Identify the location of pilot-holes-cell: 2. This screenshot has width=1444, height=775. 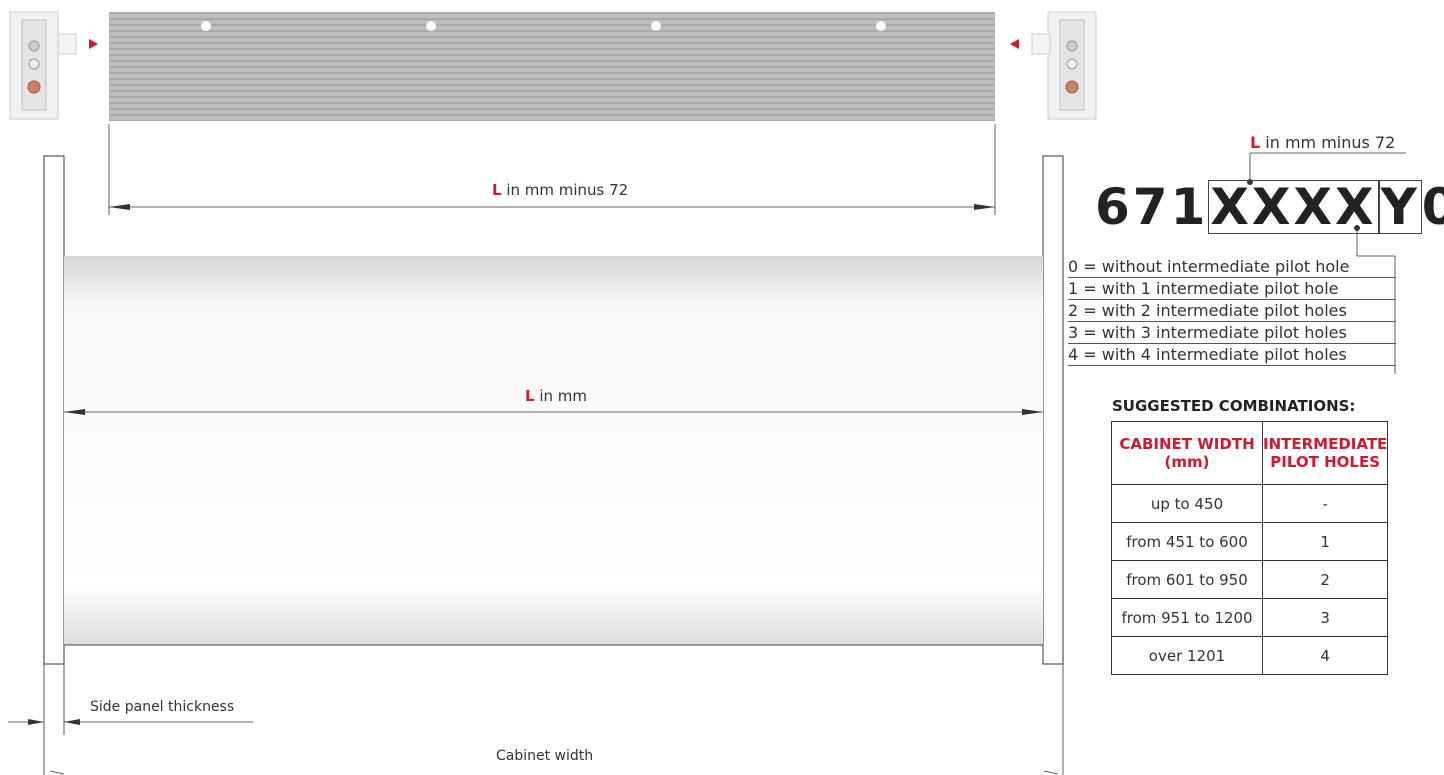
(1325, 579).